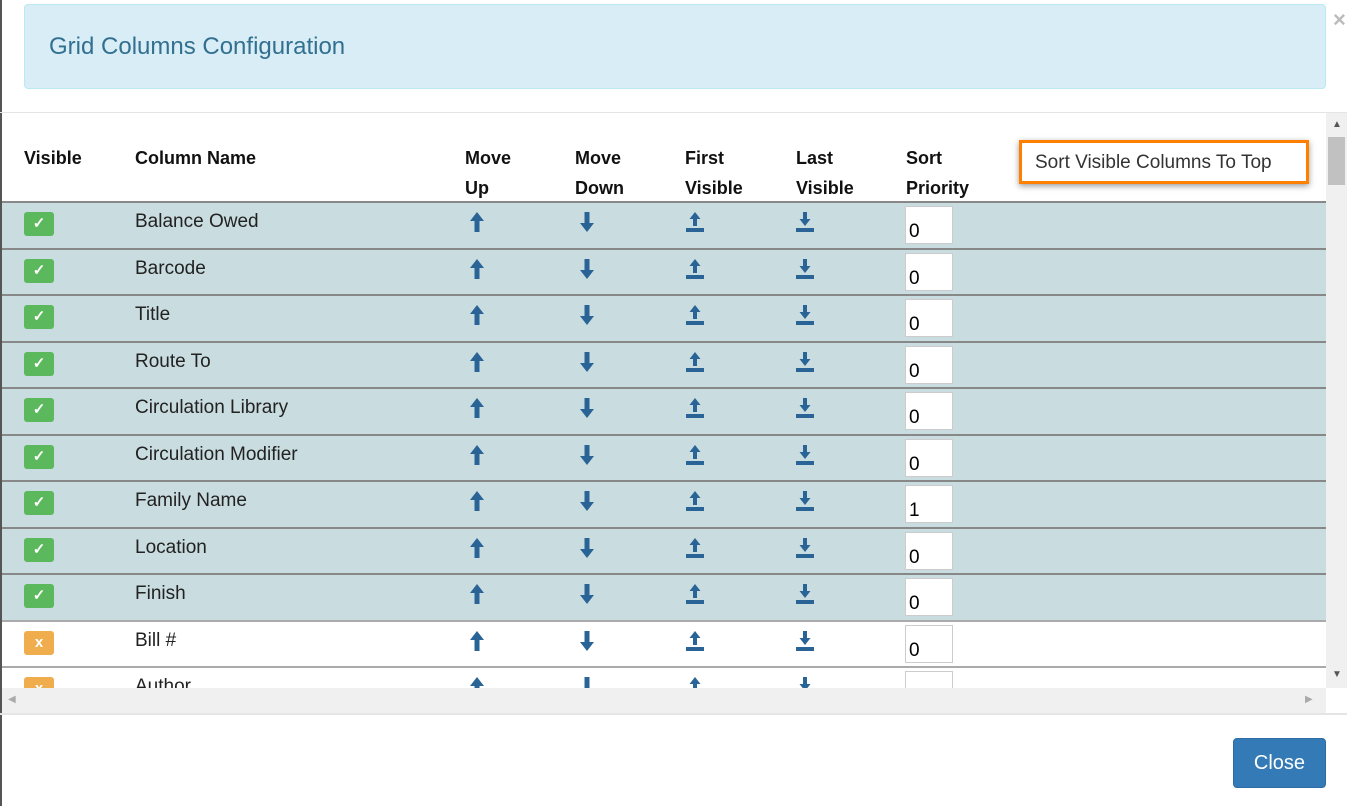 This screenshot has height=806, width=1347. What do you see at coordinates (160, 593) in the screenshot?
I see `column-name: Finish` at bounding box center [160, 593].